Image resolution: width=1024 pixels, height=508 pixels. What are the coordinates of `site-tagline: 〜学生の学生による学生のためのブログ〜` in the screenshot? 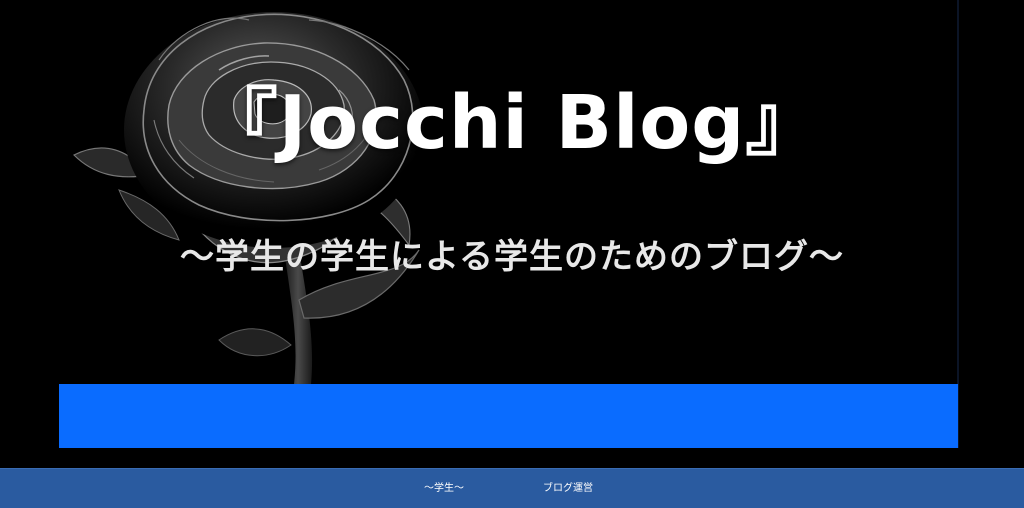 It's located at (512, 257).